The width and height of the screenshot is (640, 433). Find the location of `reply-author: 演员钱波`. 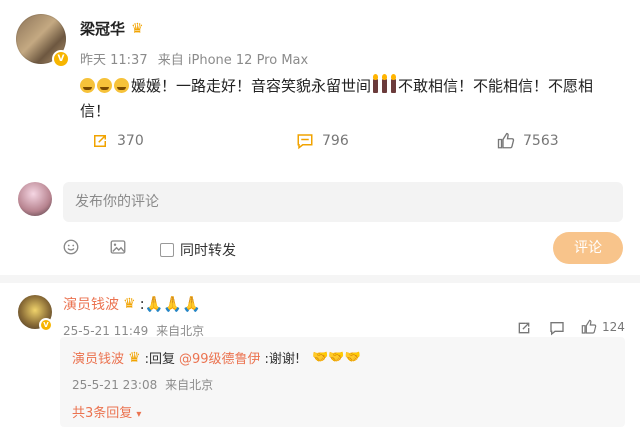

reply-author: 演员钱波 is located at coordinates (98, 357).